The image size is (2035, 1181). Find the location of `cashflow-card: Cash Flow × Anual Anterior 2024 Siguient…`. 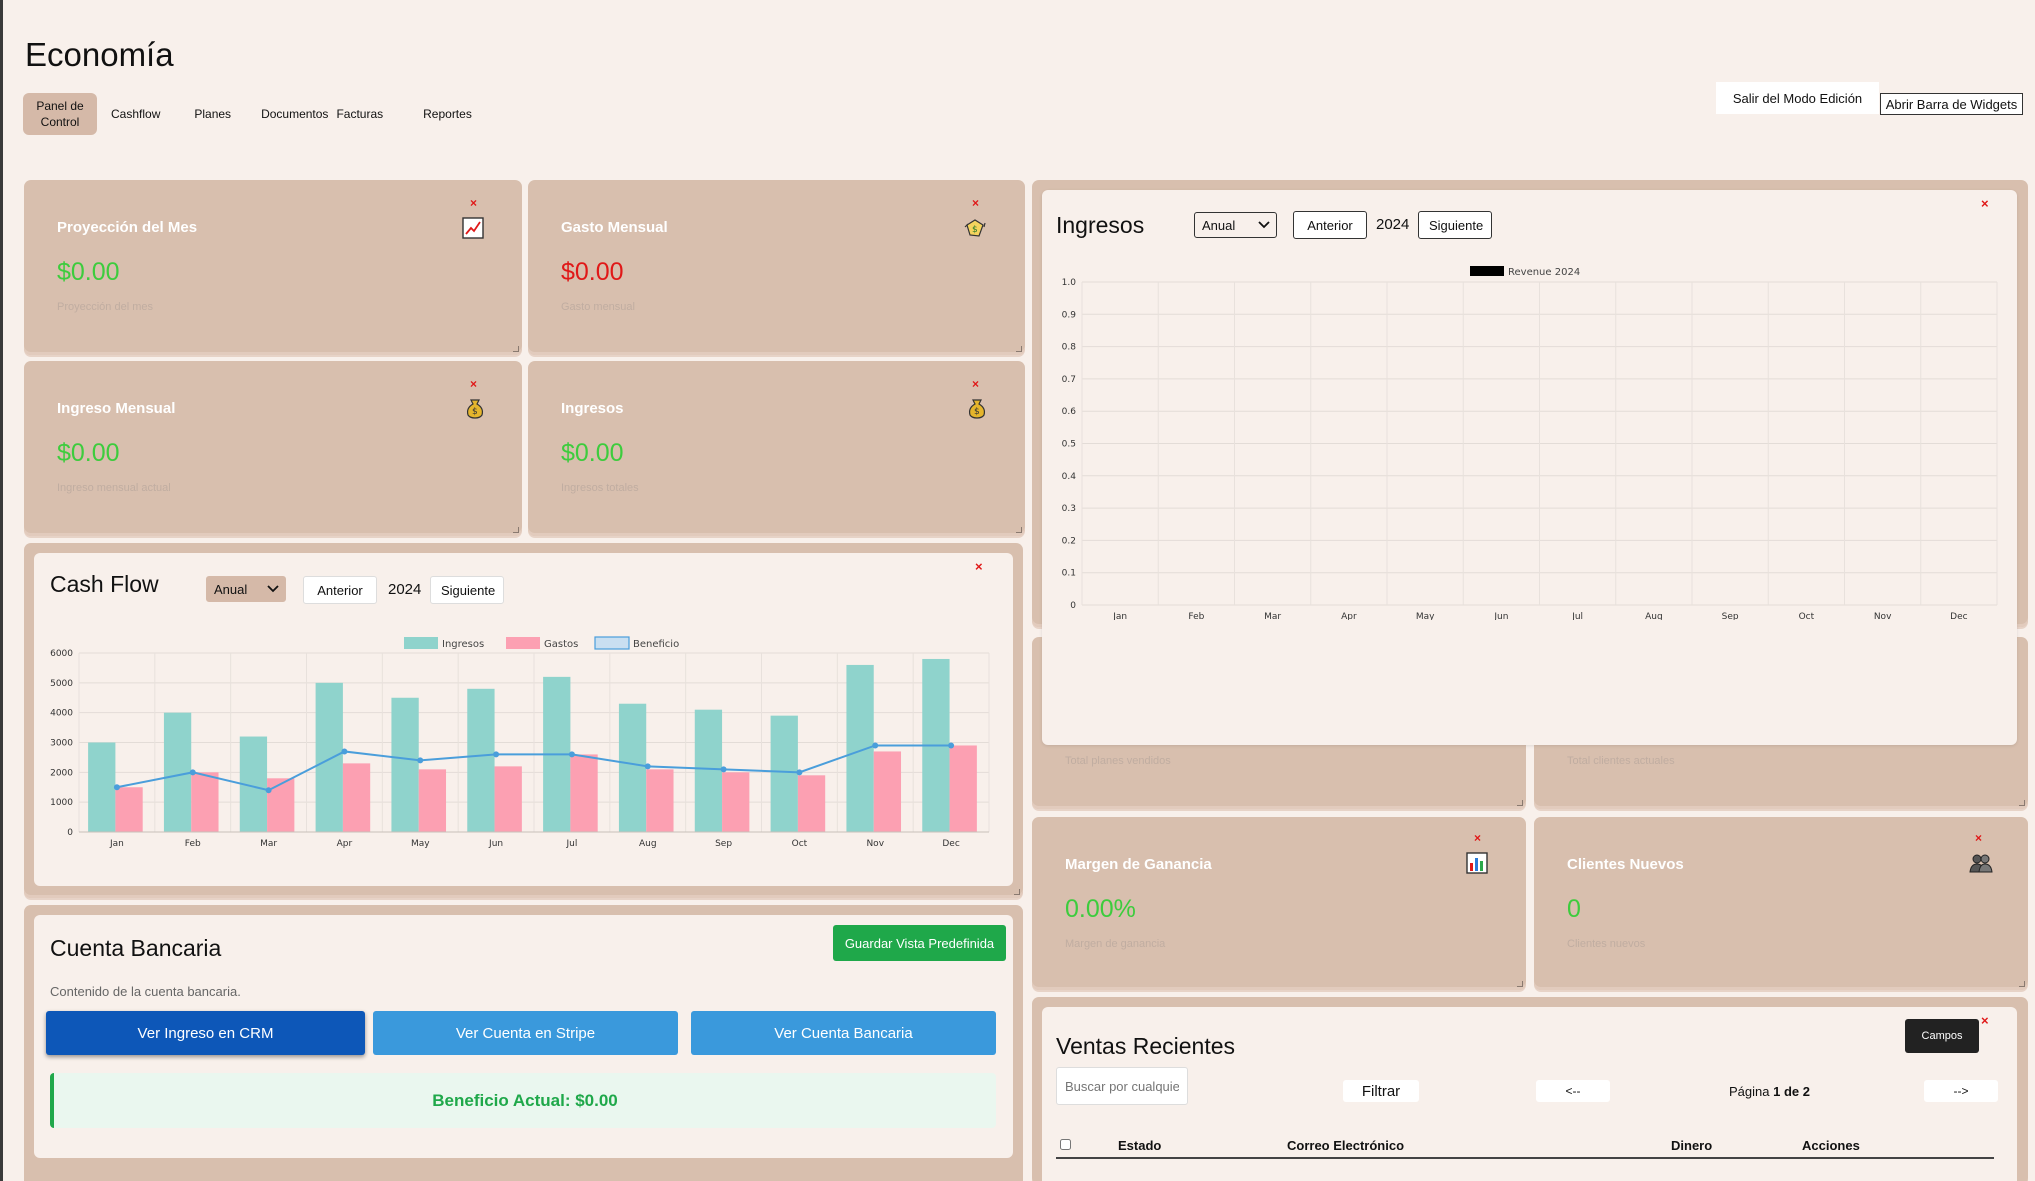

cashflow-card: Cash Flow × Anual Anterior 2024 Siguient… is located at coordinates (523, 720).